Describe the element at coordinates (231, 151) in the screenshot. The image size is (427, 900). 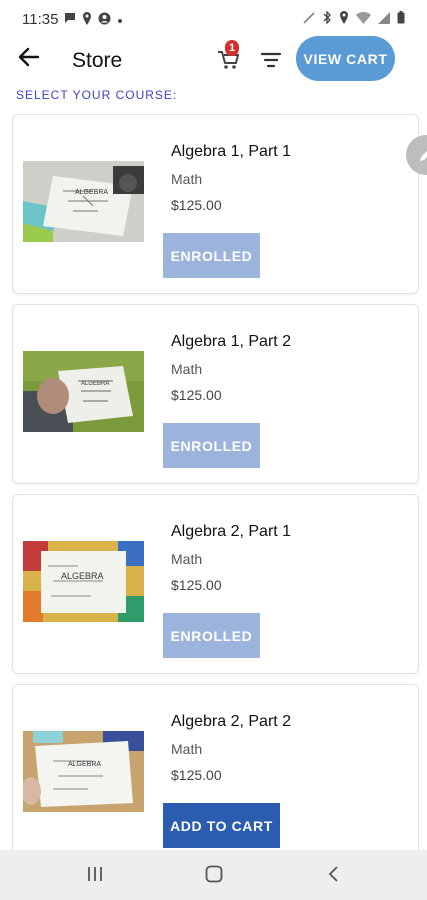
I see `course-name: Algebra 1, Part 1` at that location.